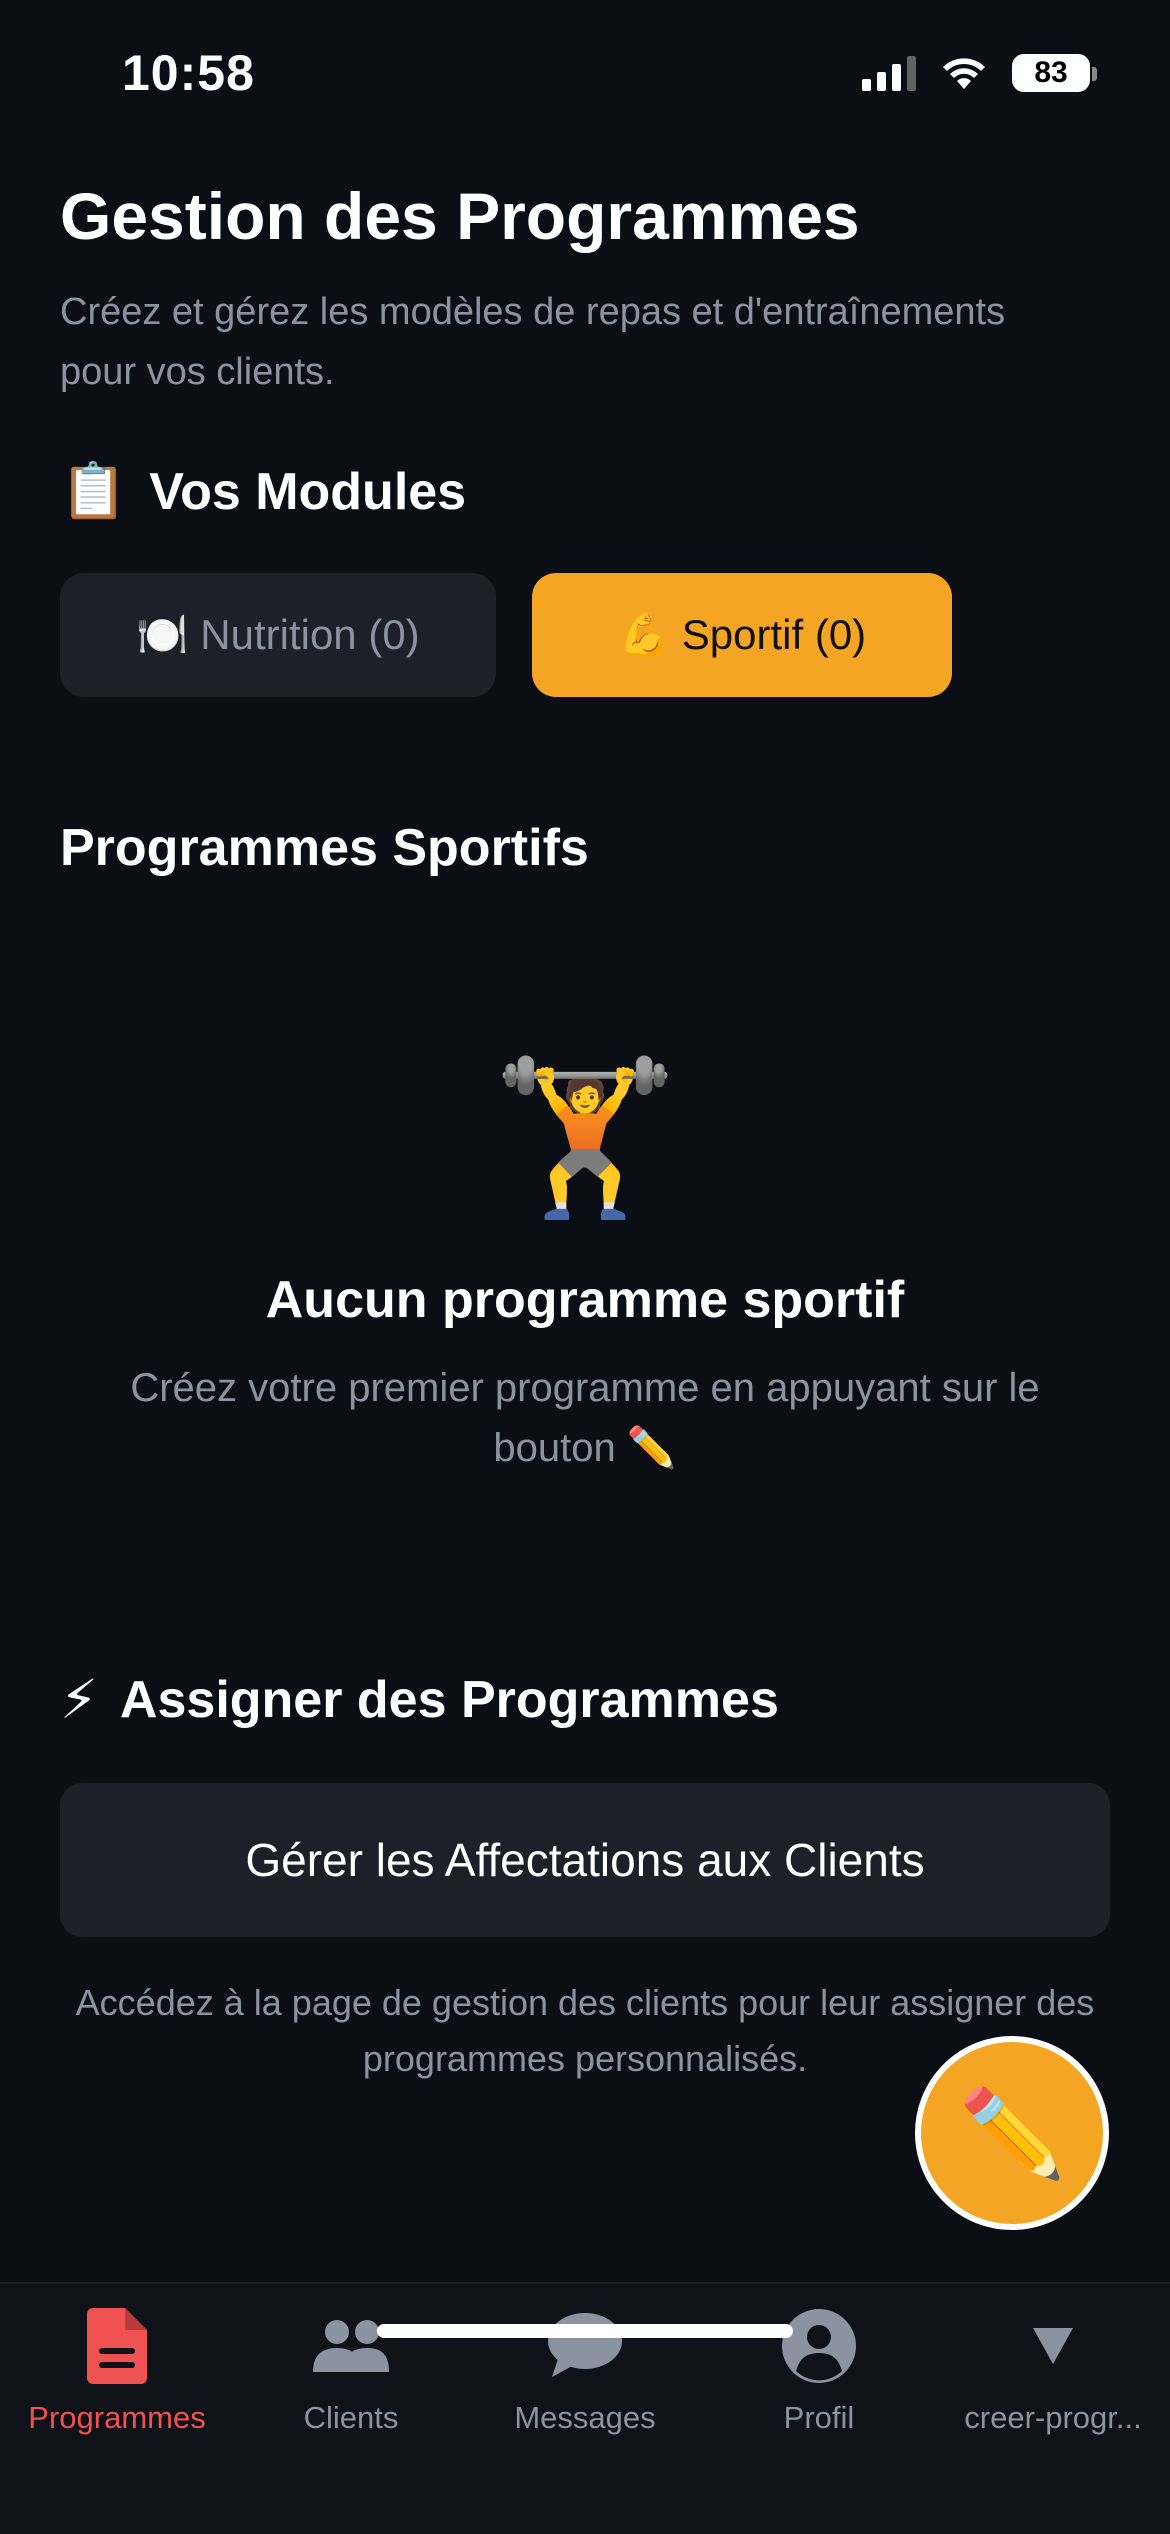 The width and height of the screenshot is (1170, 2534). Describe the element at coordinates (117, 2417) in the screenshot. I see `tab-programmes-label: Programmes` at that location.